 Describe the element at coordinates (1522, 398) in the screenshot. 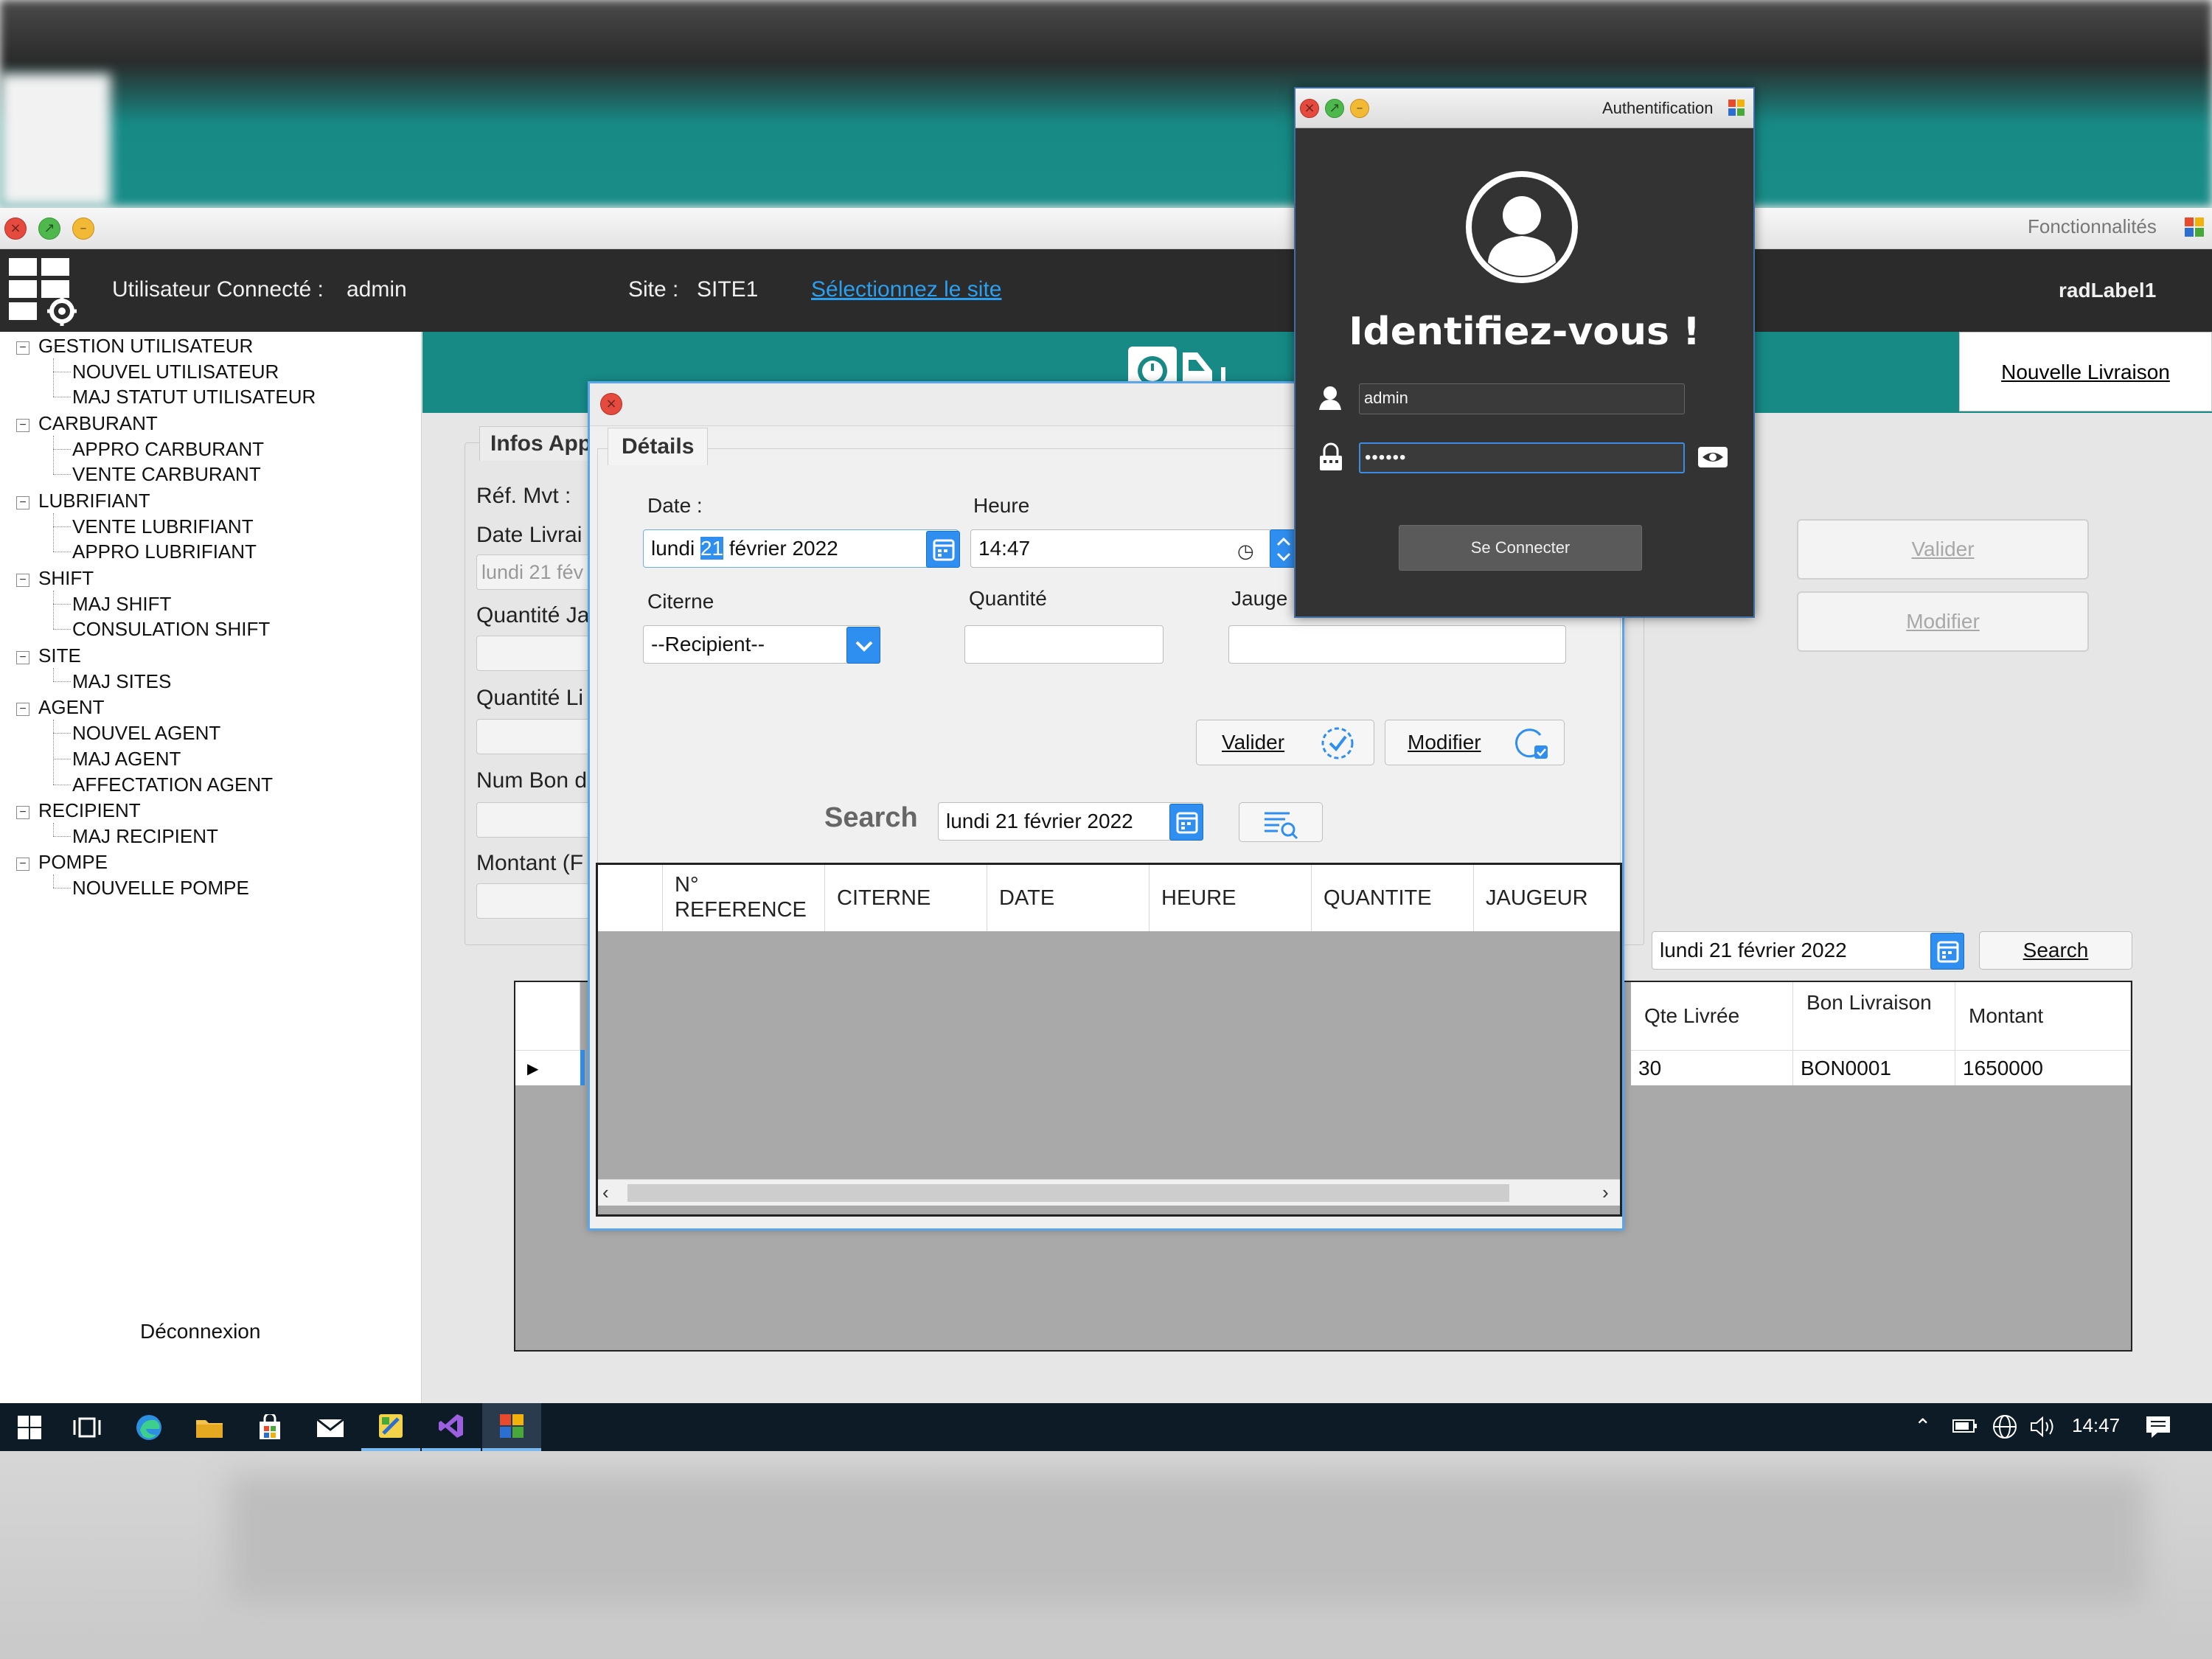

I see `username-input: admin` at that location.